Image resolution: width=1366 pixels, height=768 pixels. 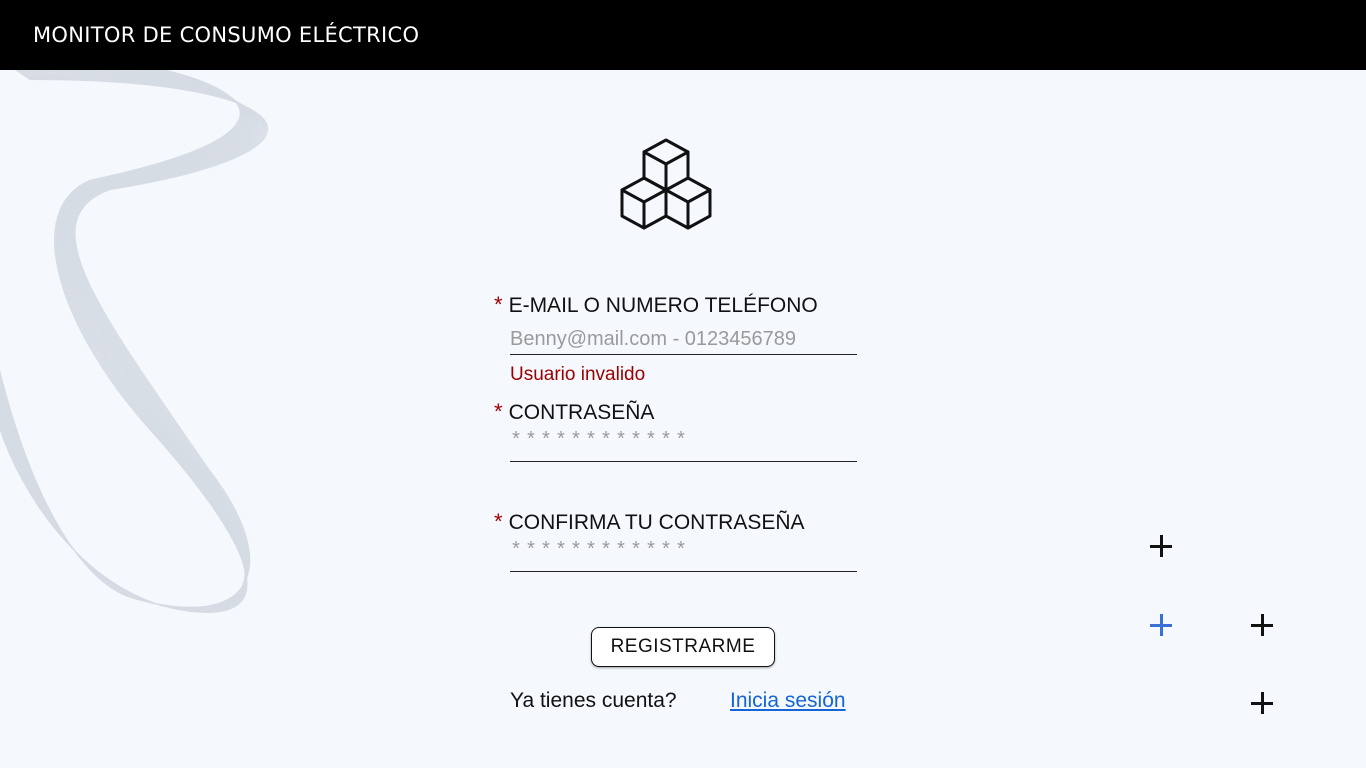 I want to click on app-title: MONITOR DE CONSUMO ELÉCTRICO, so click(x=226, y=35).